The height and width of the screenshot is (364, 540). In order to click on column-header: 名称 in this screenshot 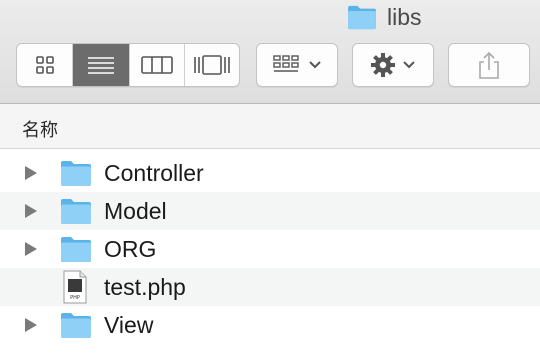, I will do `click(270, 126)`.